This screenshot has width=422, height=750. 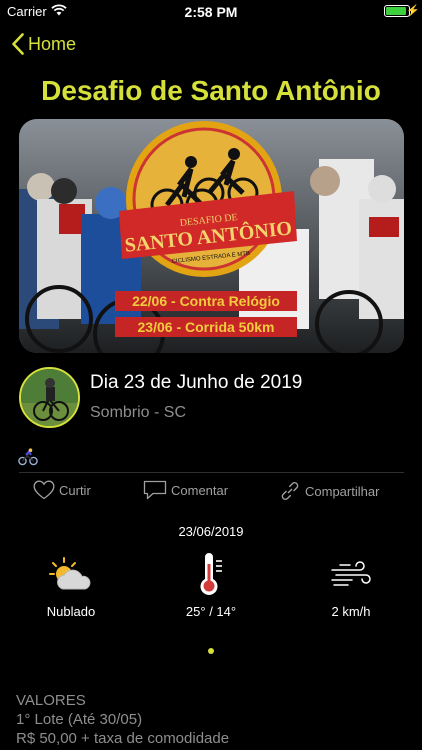 What do you see at coordinates (211, 531) in the screenshot?
I see `weather-date: 23/06/2019` at bounding box center [211, 531].